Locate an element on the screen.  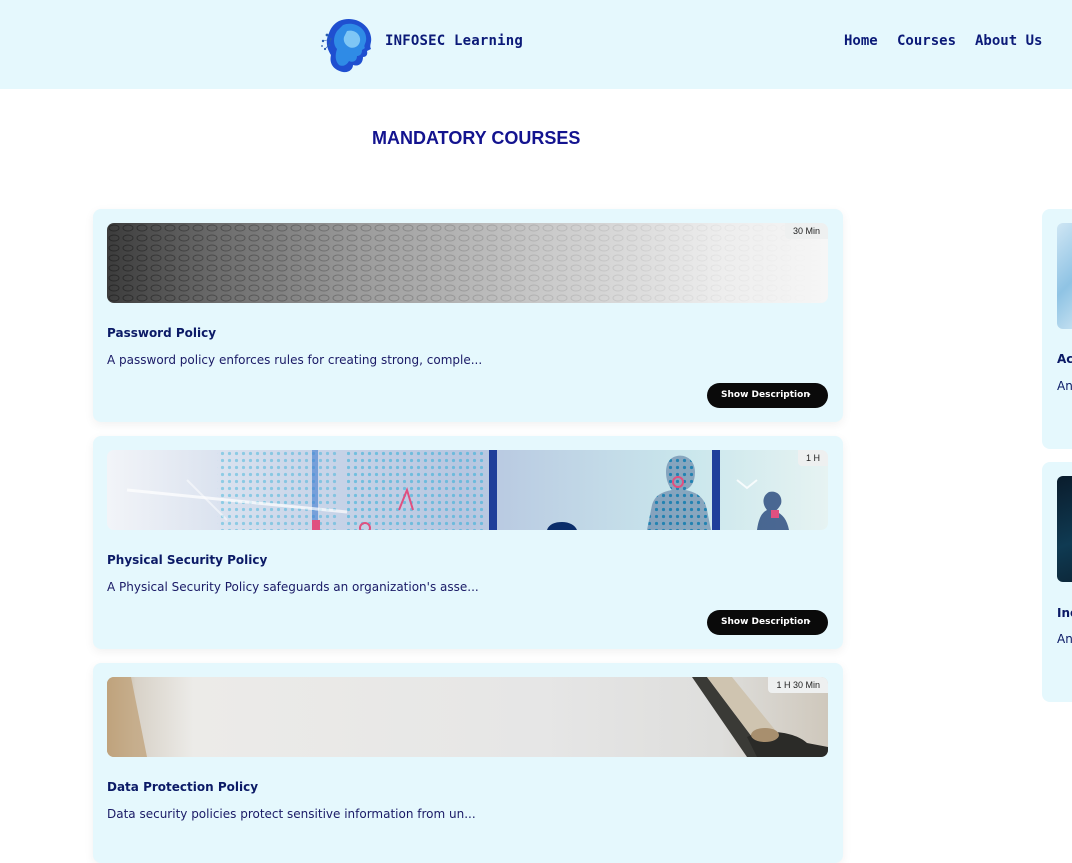
course-title: Ac is located at coordinates (1064, 359).